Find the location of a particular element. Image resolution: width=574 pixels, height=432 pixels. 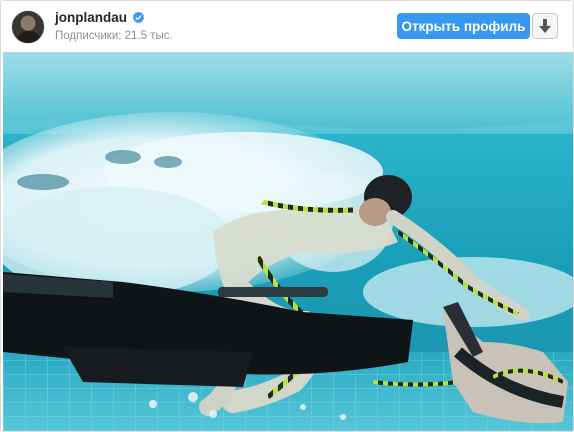

download-button is located at coordinates (545, 26).